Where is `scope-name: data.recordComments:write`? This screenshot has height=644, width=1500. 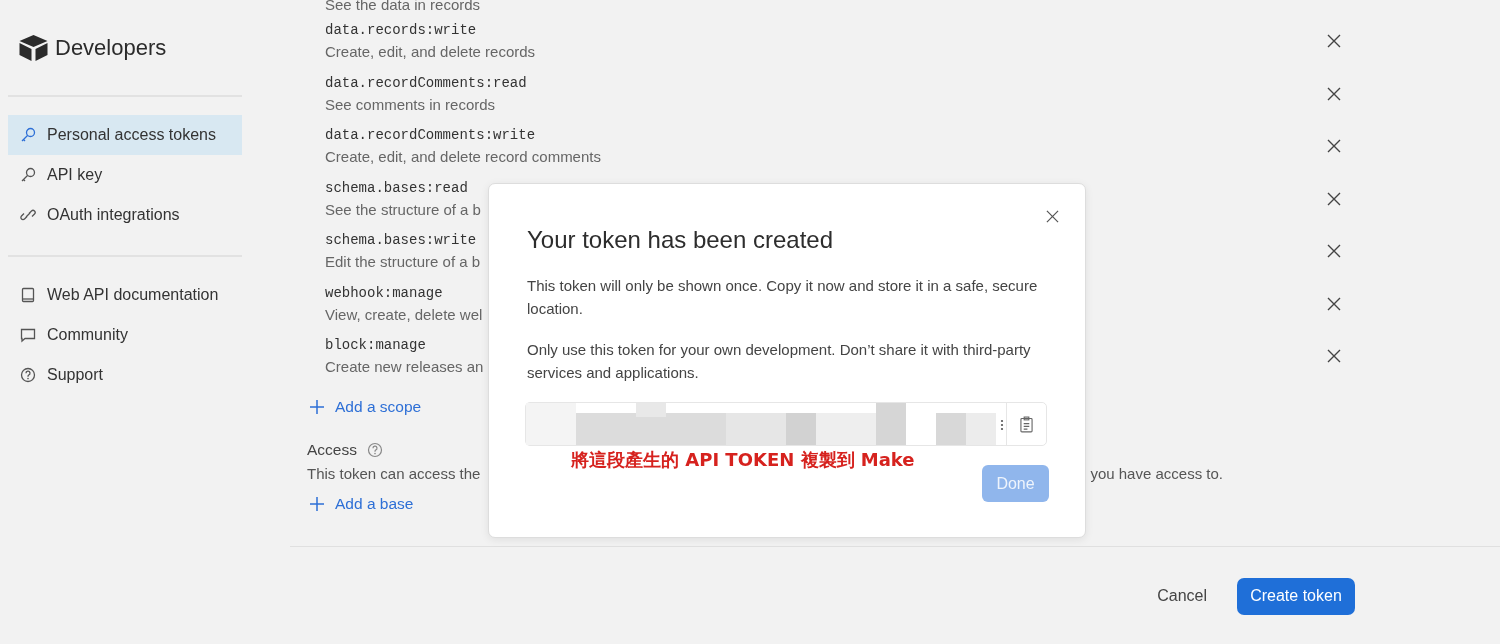 scope-name: data.recordComments:write is located at coordinates (431, 135).